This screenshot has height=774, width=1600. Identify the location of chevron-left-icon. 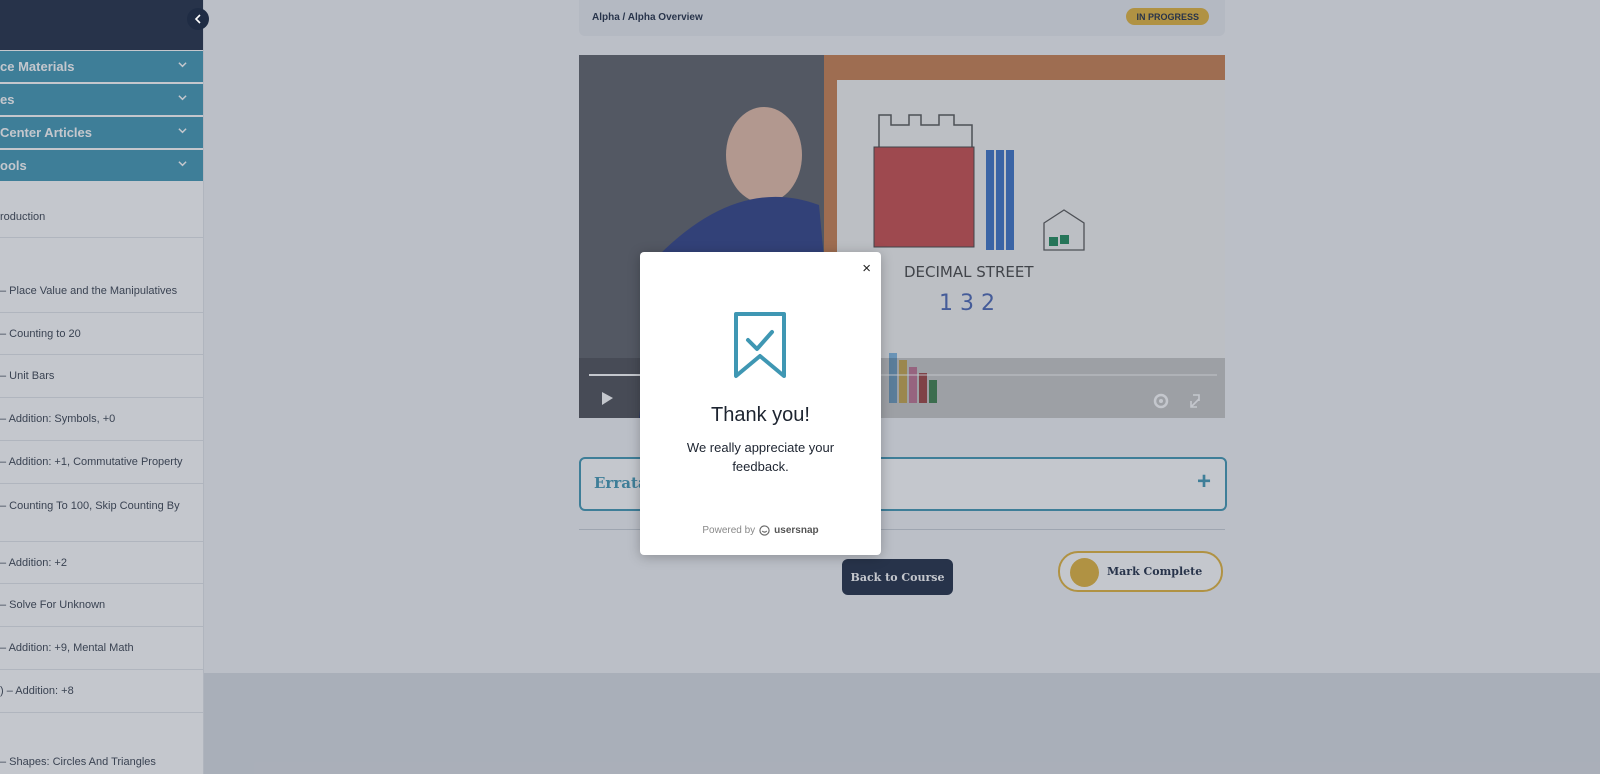
(197, 19).